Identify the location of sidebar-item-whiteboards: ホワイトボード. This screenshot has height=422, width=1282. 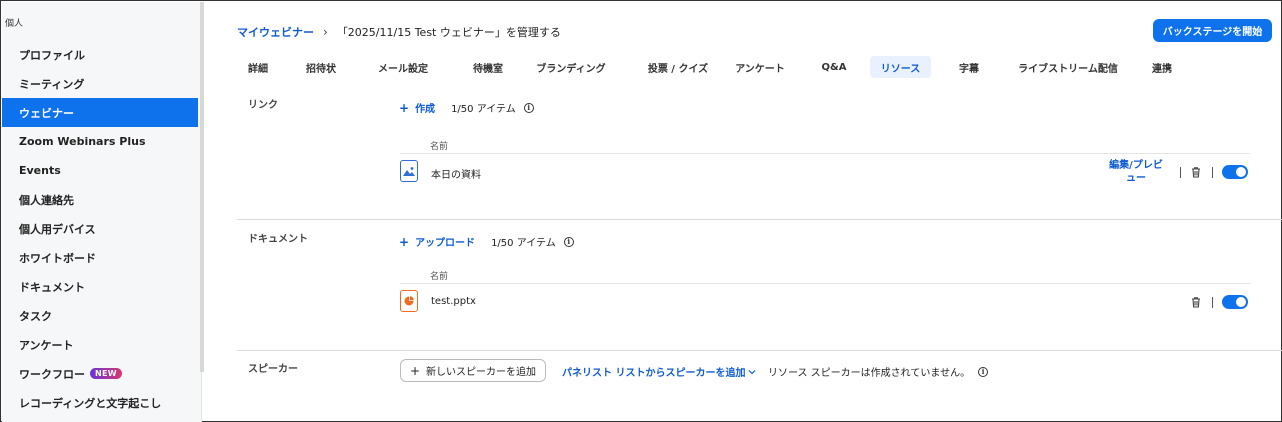
(100, 257).